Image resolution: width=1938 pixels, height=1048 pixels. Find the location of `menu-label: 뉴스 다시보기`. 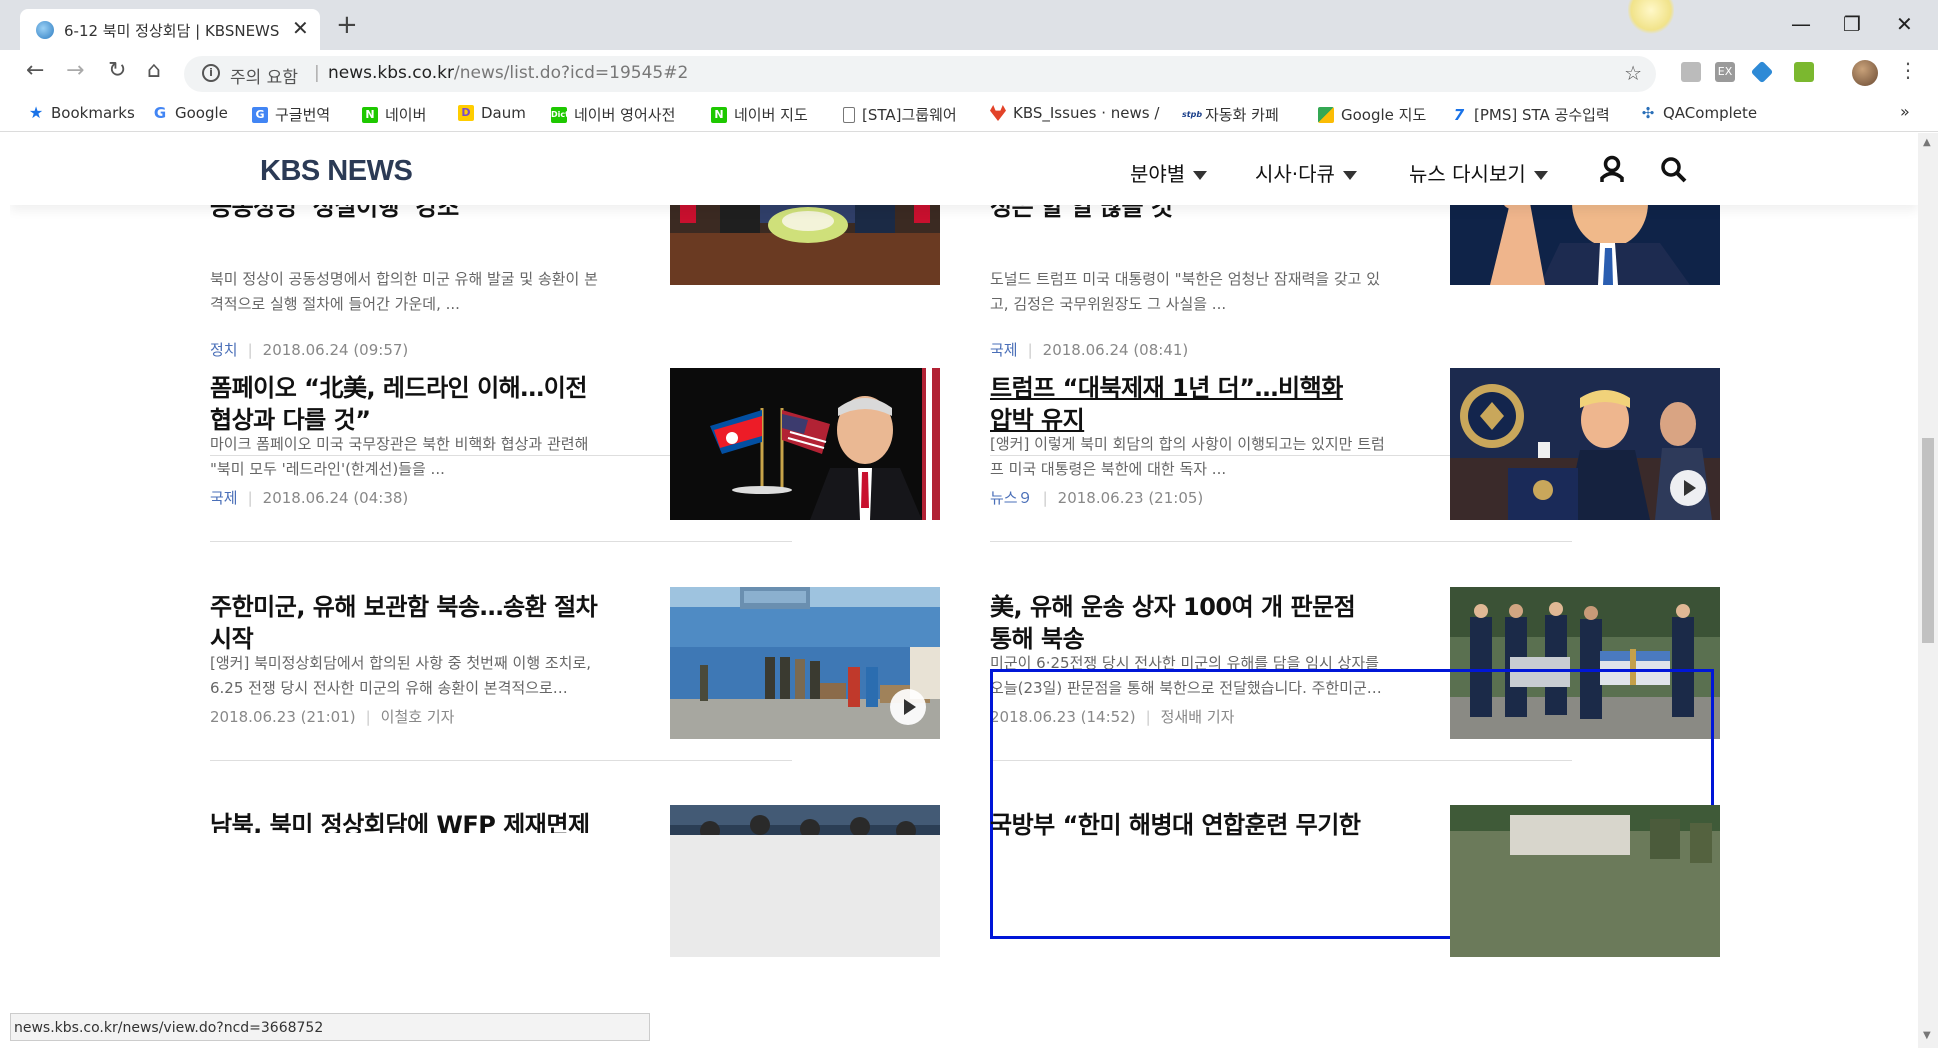

menu-label: 뉴스 다시보기 is located at coordinates (1467, 174).